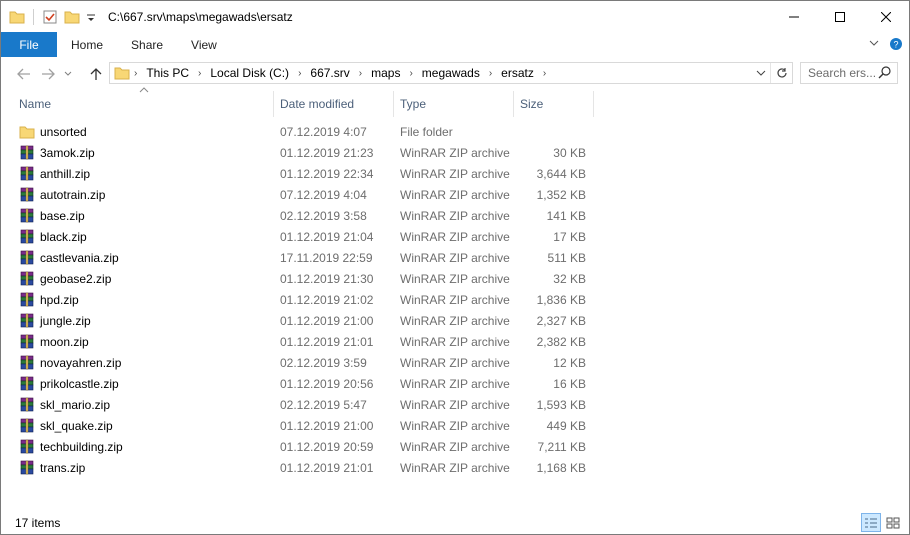 This screenshot has height=535, width=910. What do you see at coordinates (204, 44) in the screenshot?
I see `tab-view: View` at bounding box center [204, 44].